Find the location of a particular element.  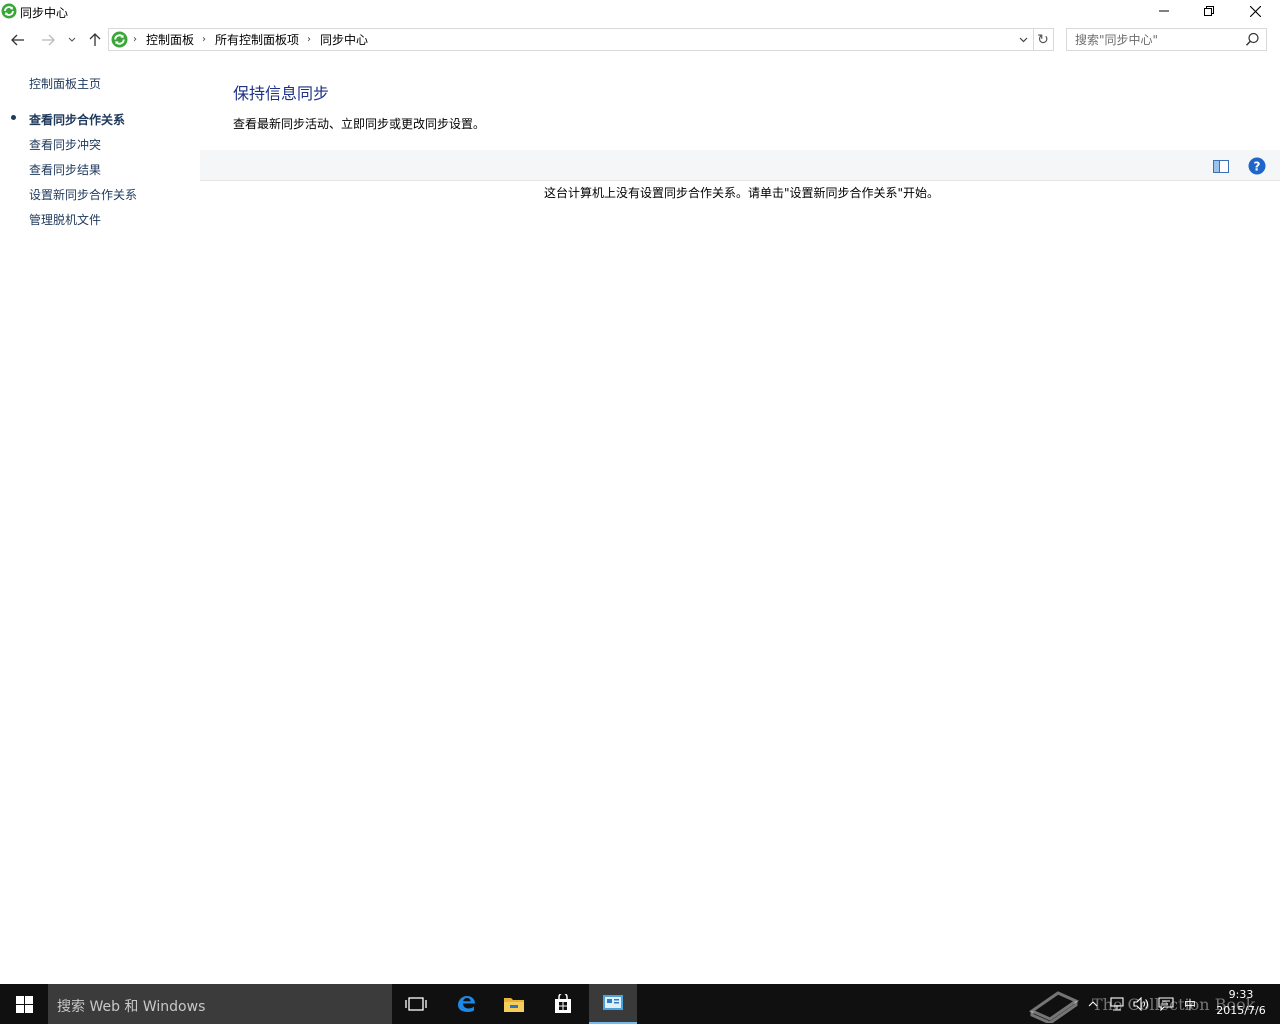

sidebar-item-view-results: 查看同步结果 is located at coordinates (65, 169).